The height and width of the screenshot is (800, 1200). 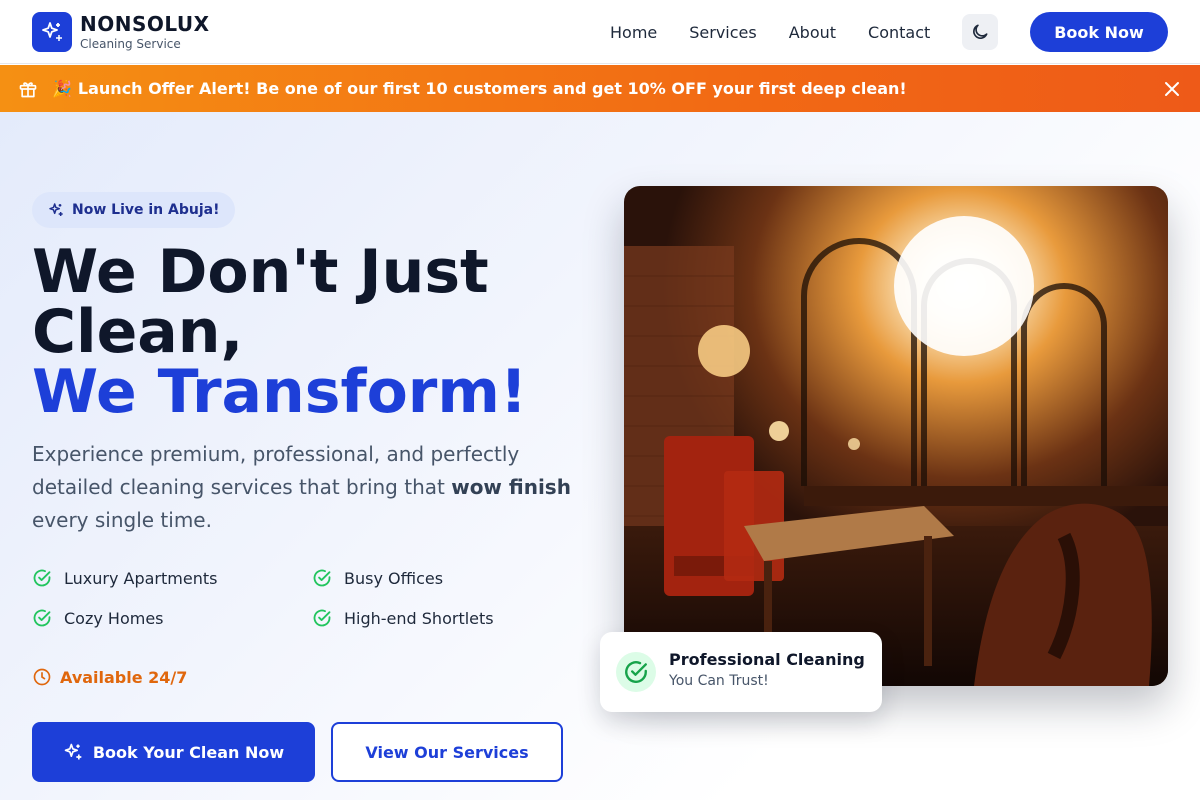 What do you see at coordinates (42, 677) in the screenshot?
I see `clock-icon` at bounding box center [42, 677].